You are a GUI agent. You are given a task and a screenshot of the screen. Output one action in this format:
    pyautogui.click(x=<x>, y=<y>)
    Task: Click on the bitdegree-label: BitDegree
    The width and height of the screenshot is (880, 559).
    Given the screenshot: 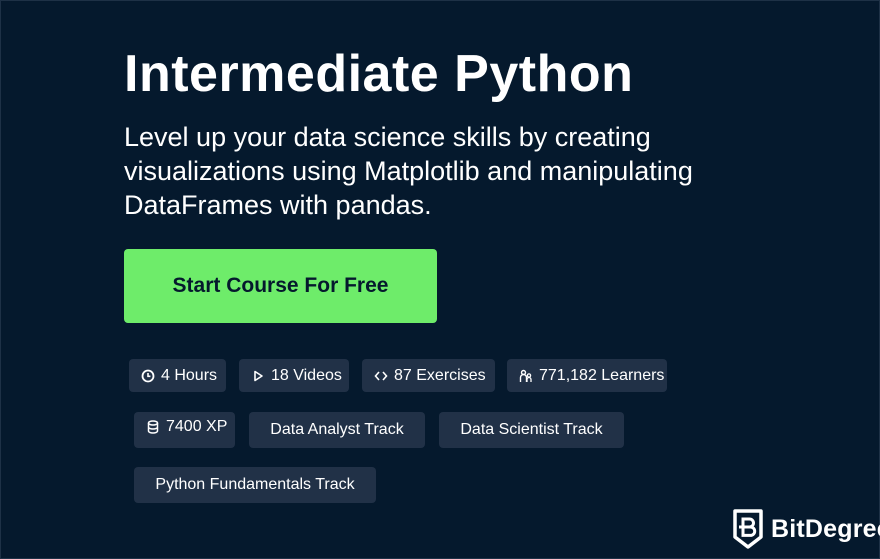 What is the action you would take?
    pyautogui.click(x=825, y=528)
    